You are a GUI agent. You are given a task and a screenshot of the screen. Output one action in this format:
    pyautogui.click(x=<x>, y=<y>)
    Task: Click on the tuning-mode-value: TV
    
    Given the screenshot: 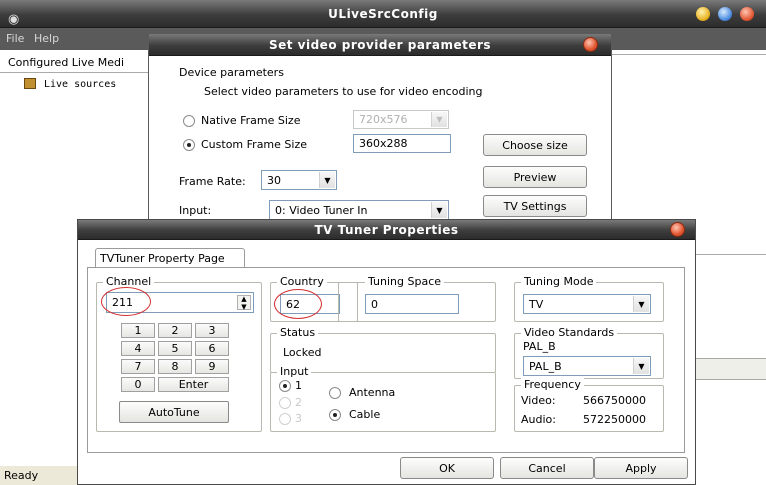 What is the action you would take?
    pyautogui.click(x=536, y=304)
    